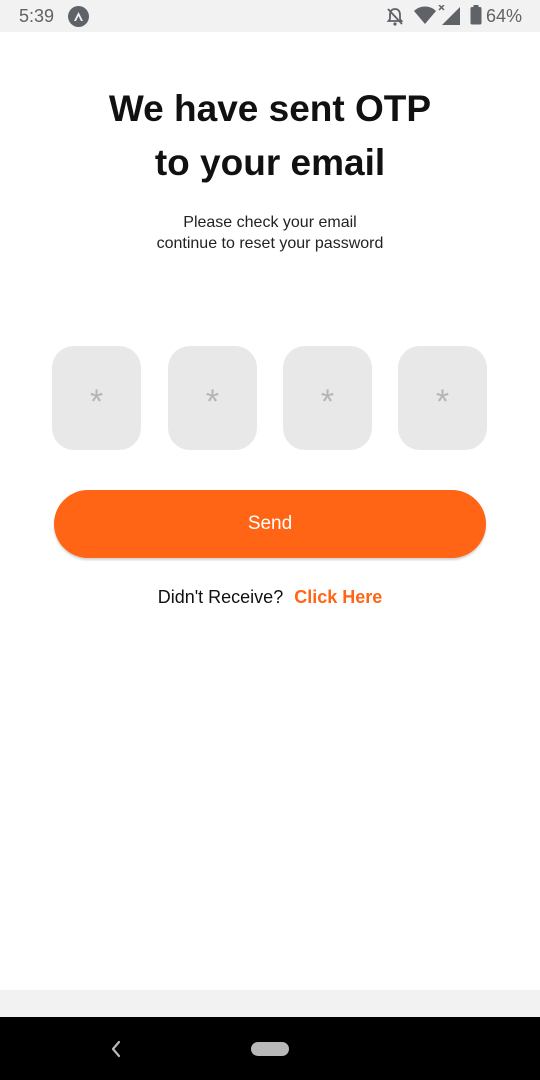 This screenshot has height=1080, width=540. I want to click on back-icon, so click(116, 1049).